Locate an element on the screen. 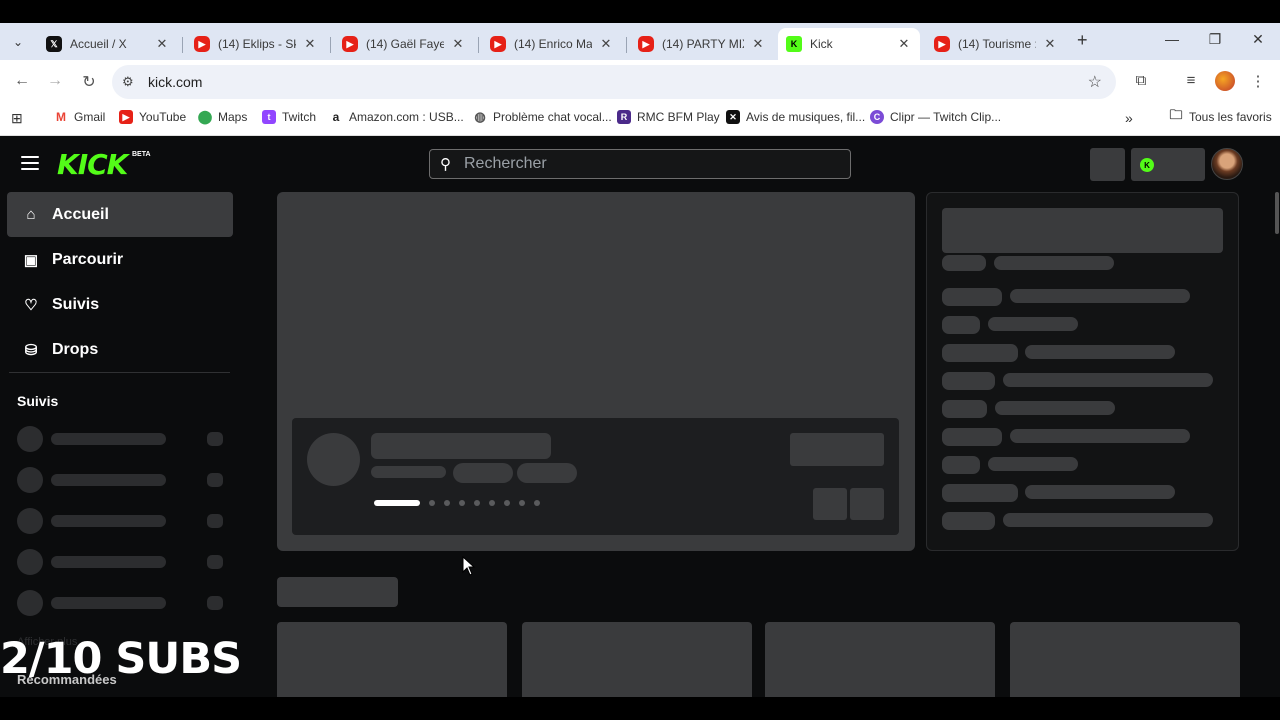  hamburger-menu-icon is located at coordinates (30, 163).